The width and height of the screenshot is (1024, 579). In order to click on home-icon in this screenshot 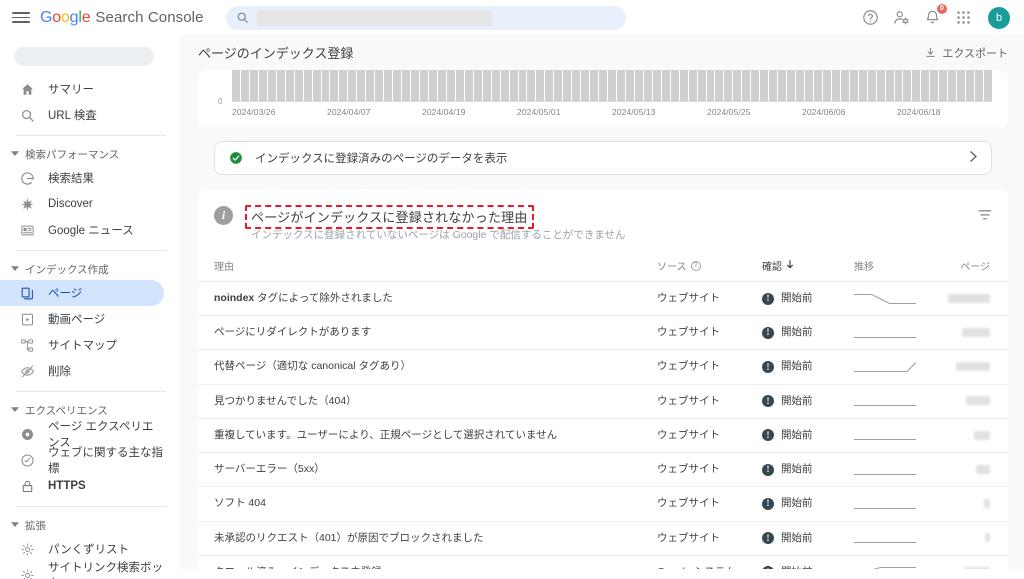, I will do `click(27, 89)`.